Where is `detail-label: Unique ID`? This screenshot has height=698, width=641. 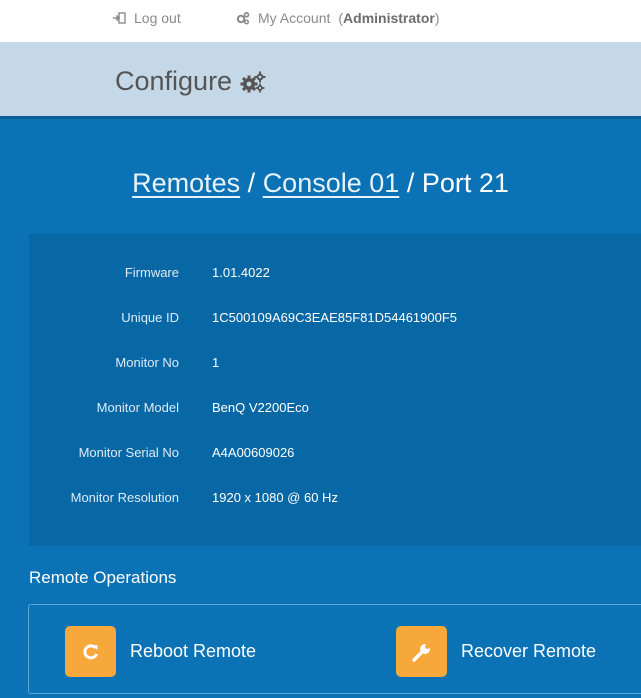
detail-label: Unique ID is located at coordinates (150, 317).